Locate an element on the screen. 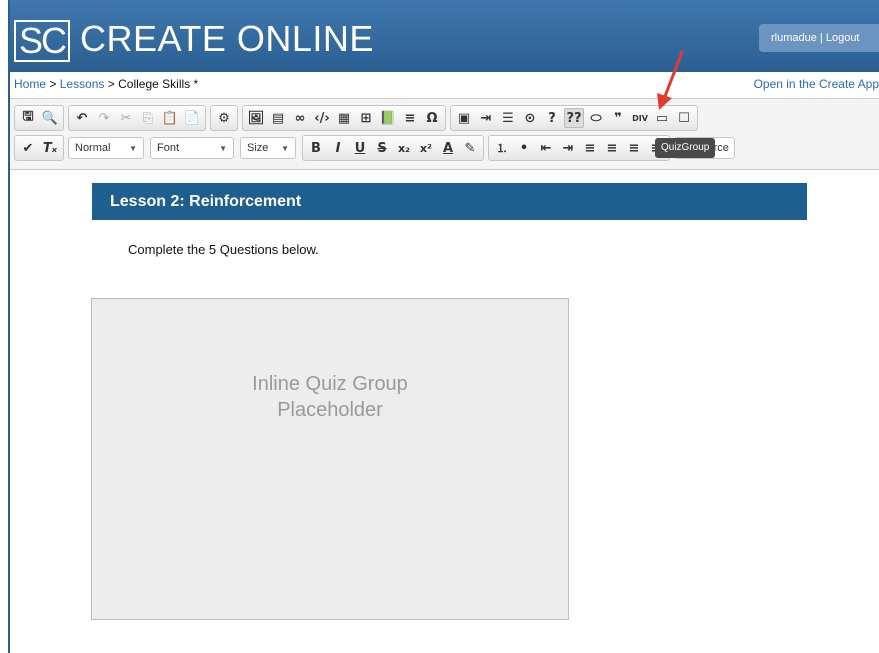 Image resolution: width=879 pixels, height=653 pixels. toolbar-group-paragraph: ⒈ • ⇤ ⇥ ≡ ≡ ≡ ≡ is located at coordinates (579, 148).